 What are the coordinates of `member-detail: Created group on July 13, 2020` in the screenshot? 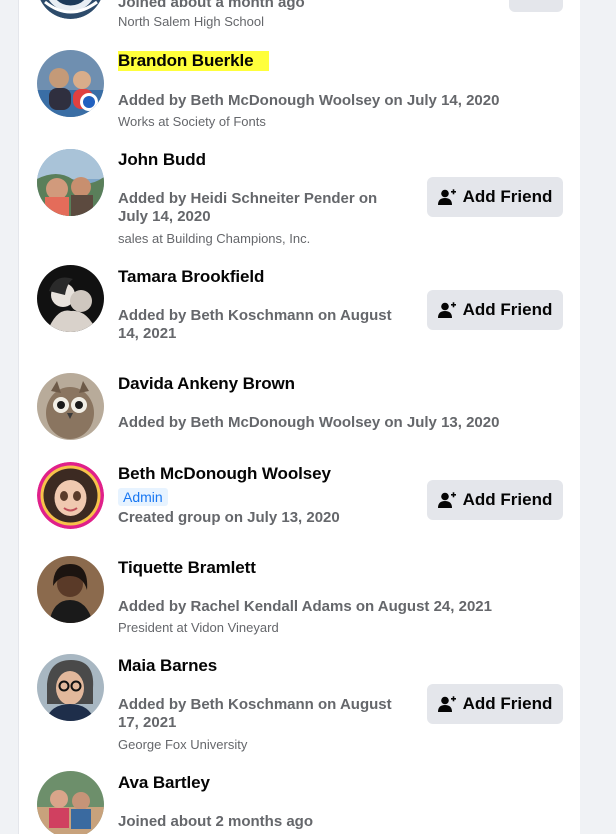 It's located at (229, 517).